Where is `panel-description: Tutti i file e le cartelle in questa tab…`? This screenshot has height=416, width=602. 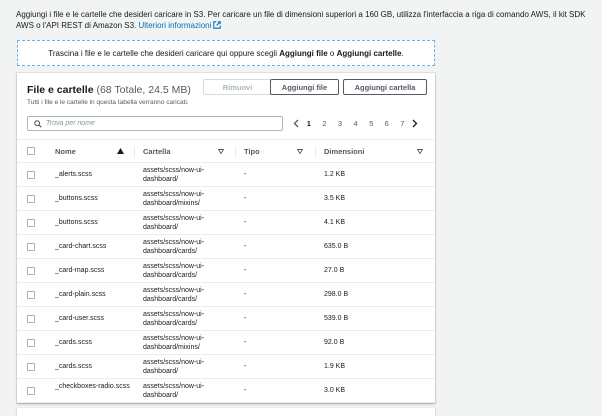 panel-description: Tutti i file e le cartelle in questa tab… is located at coordinates (108, 102).